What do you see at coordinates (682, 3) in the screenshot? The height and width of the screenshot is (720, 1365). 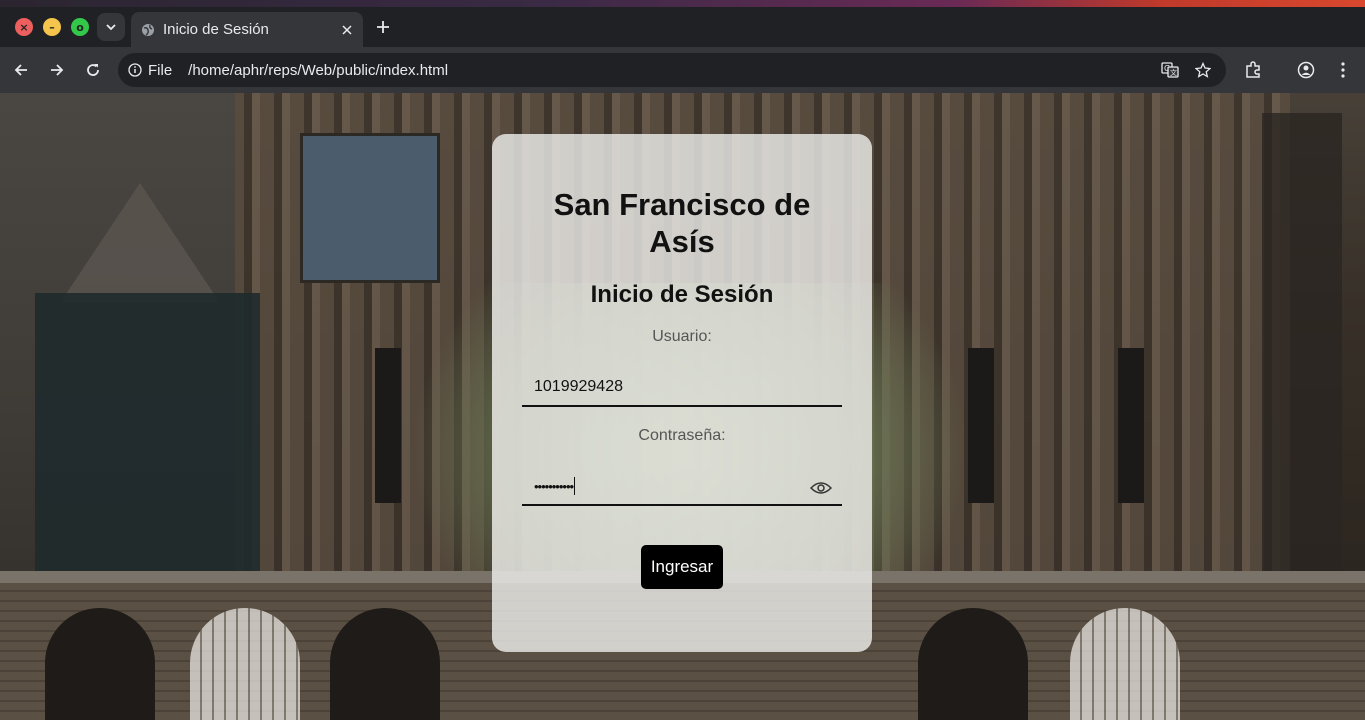 I see `tab-strip-accent` at bounding box center [682, 3].